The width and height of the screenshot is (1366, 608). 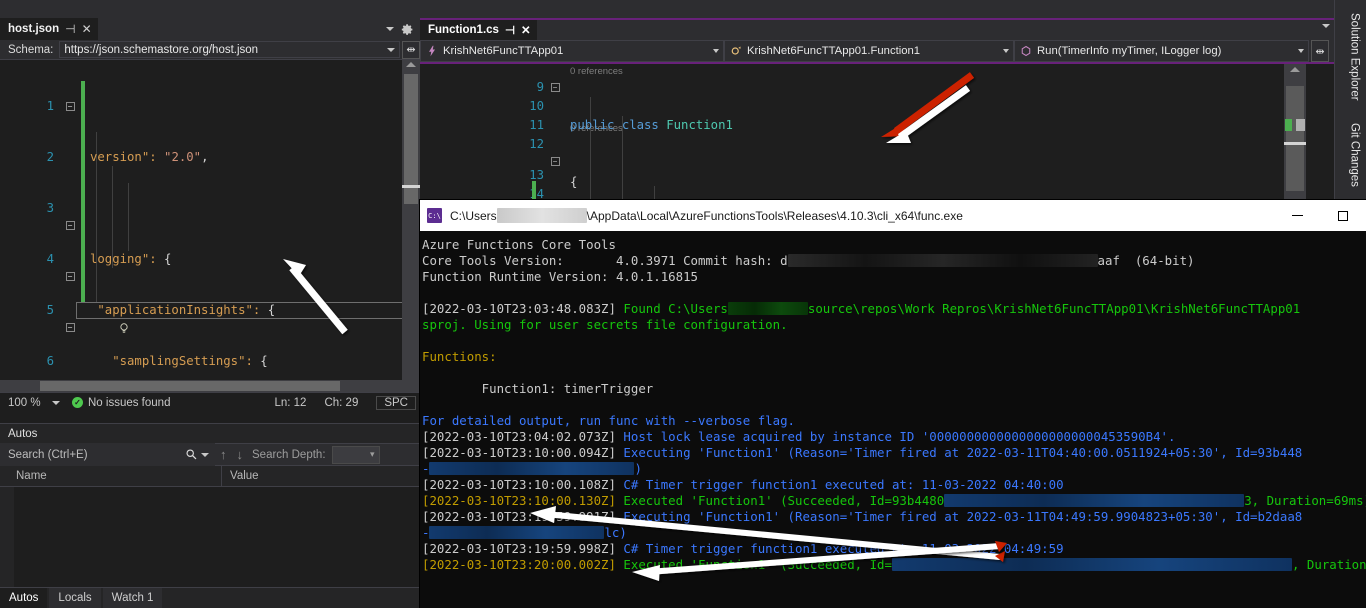 I want to click on console-text: , Duration=12ms), so click(x=1328, y=564).